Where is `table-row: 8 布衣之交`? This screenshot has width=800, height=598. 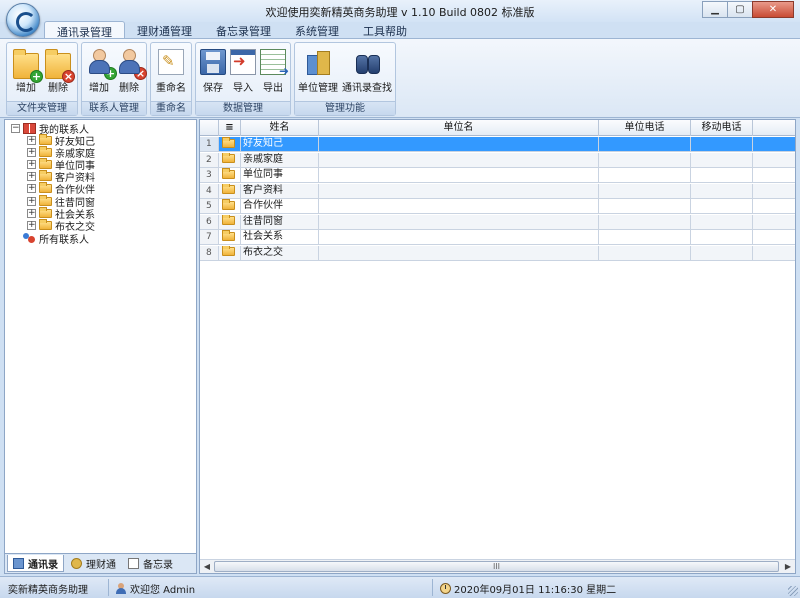 table-row: 8 布衣之交 is located at coordinates (497, 253).